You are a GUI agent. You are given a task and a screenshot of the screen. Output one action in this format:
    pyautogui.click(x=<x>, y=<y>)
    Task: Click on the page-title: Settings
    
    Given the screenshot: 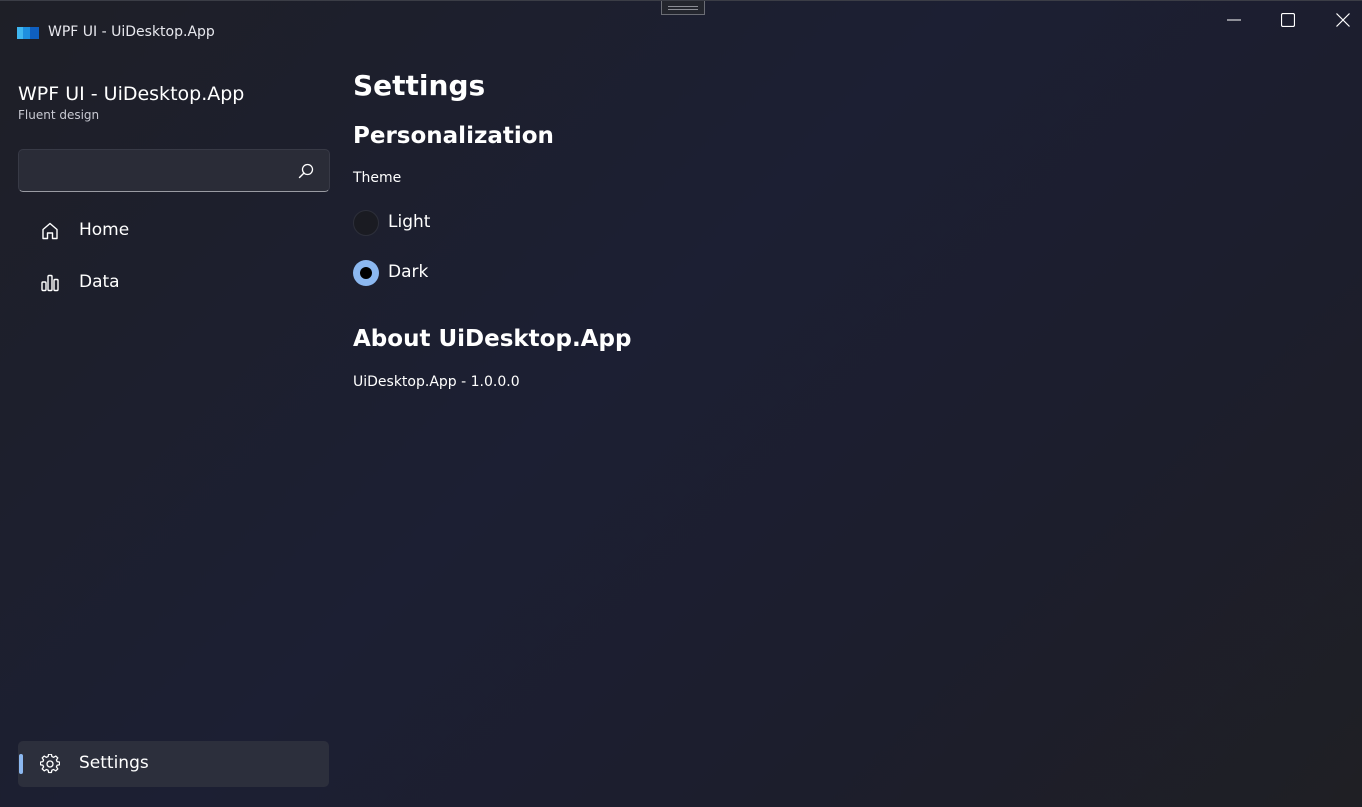 What is the action you would take?
    pyautogui.click(x=419, y=85)
    